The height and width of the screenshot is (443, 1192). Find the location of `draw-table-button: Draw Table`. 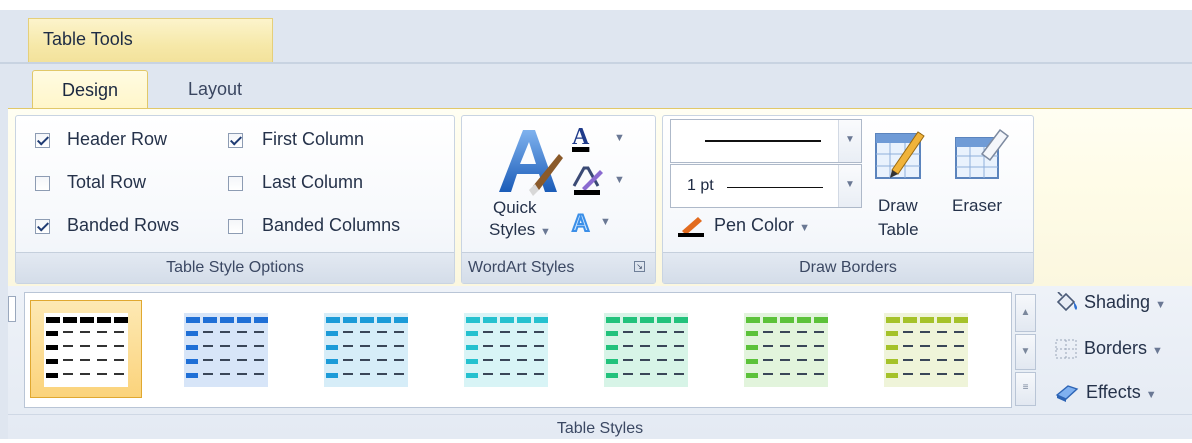

draw-table-button: Draw Table is located at coordinates (900, 185).